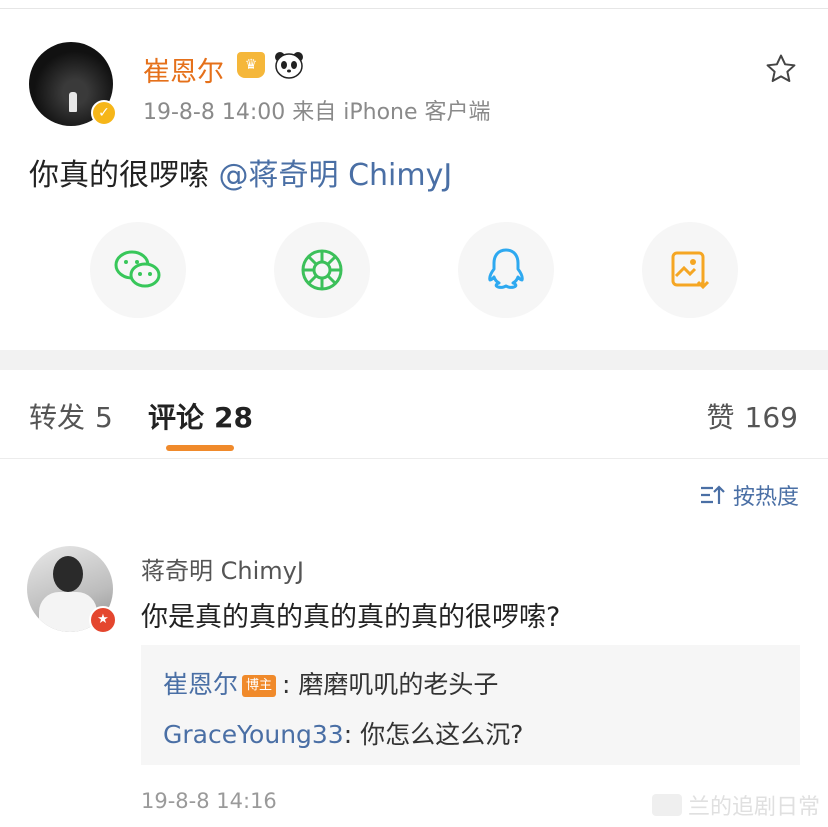 This screenshot has width=828, height=827. What do you see at coordinates (414, 360) in the screenshot?
I see `section-separator` at bounding box center [414, 360].